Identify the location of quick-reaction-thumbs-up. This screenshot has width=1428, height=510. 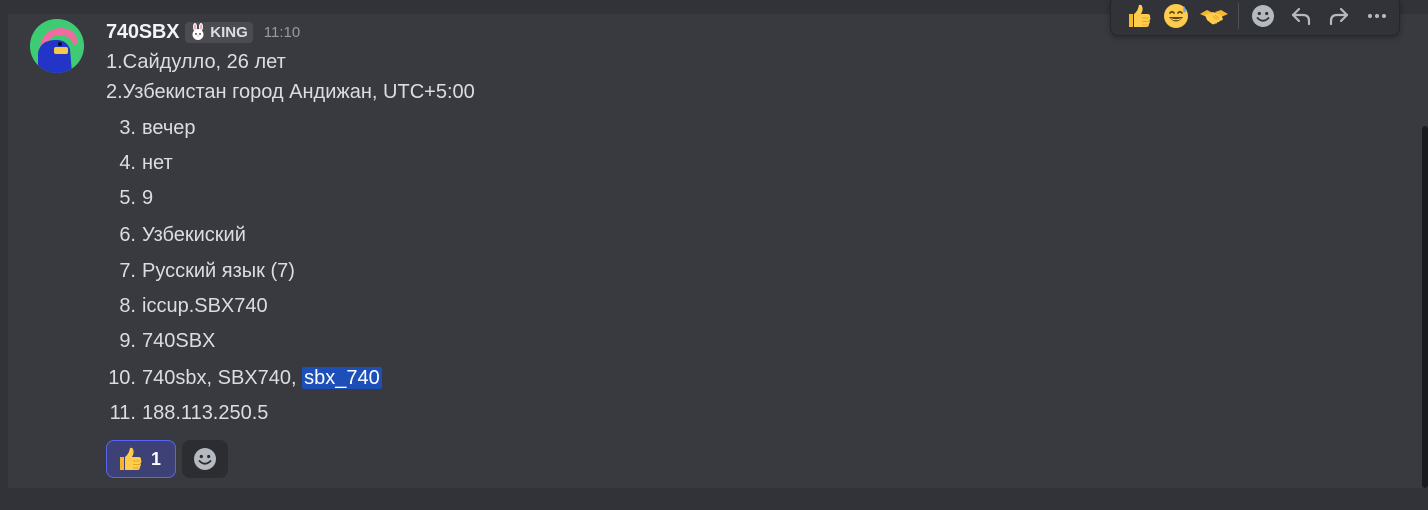
(1138, 17).